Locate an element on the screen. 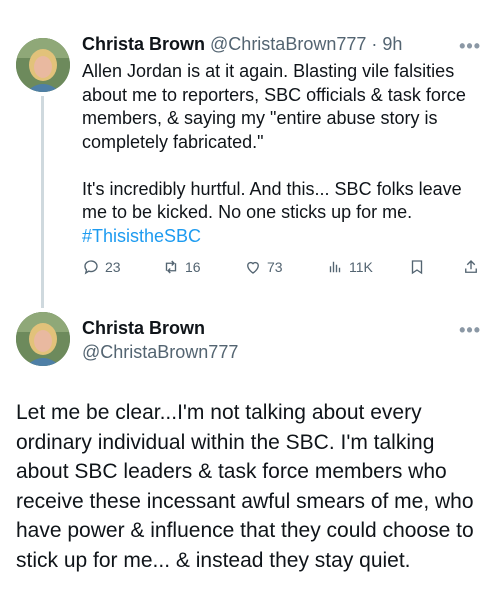  reply-button: 23 is located at coordinates (101, 267).